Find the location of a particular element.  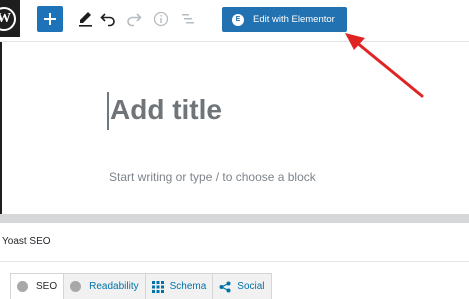

wordpress-logo-icon: W is located at coordinates (10, 18).